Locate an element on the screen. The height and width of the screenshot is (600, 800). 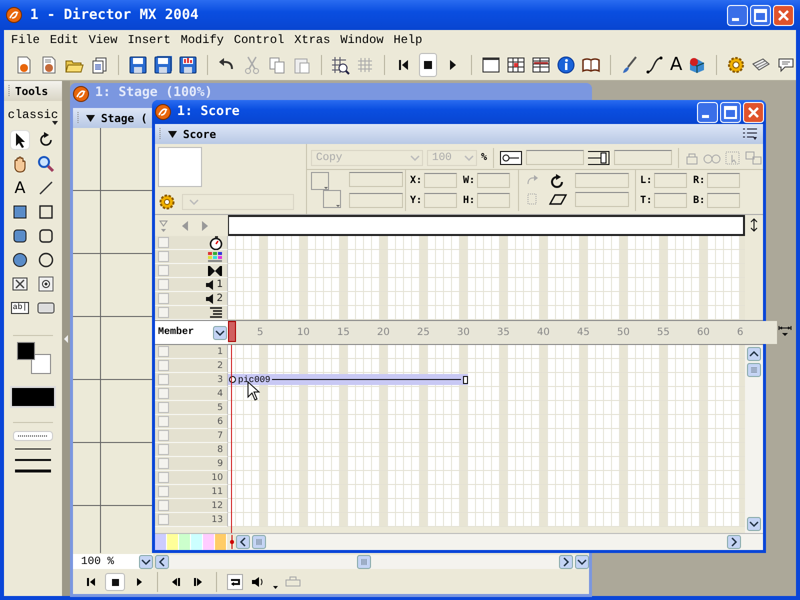
magnifier-icon is located at coordinates (46, 164).